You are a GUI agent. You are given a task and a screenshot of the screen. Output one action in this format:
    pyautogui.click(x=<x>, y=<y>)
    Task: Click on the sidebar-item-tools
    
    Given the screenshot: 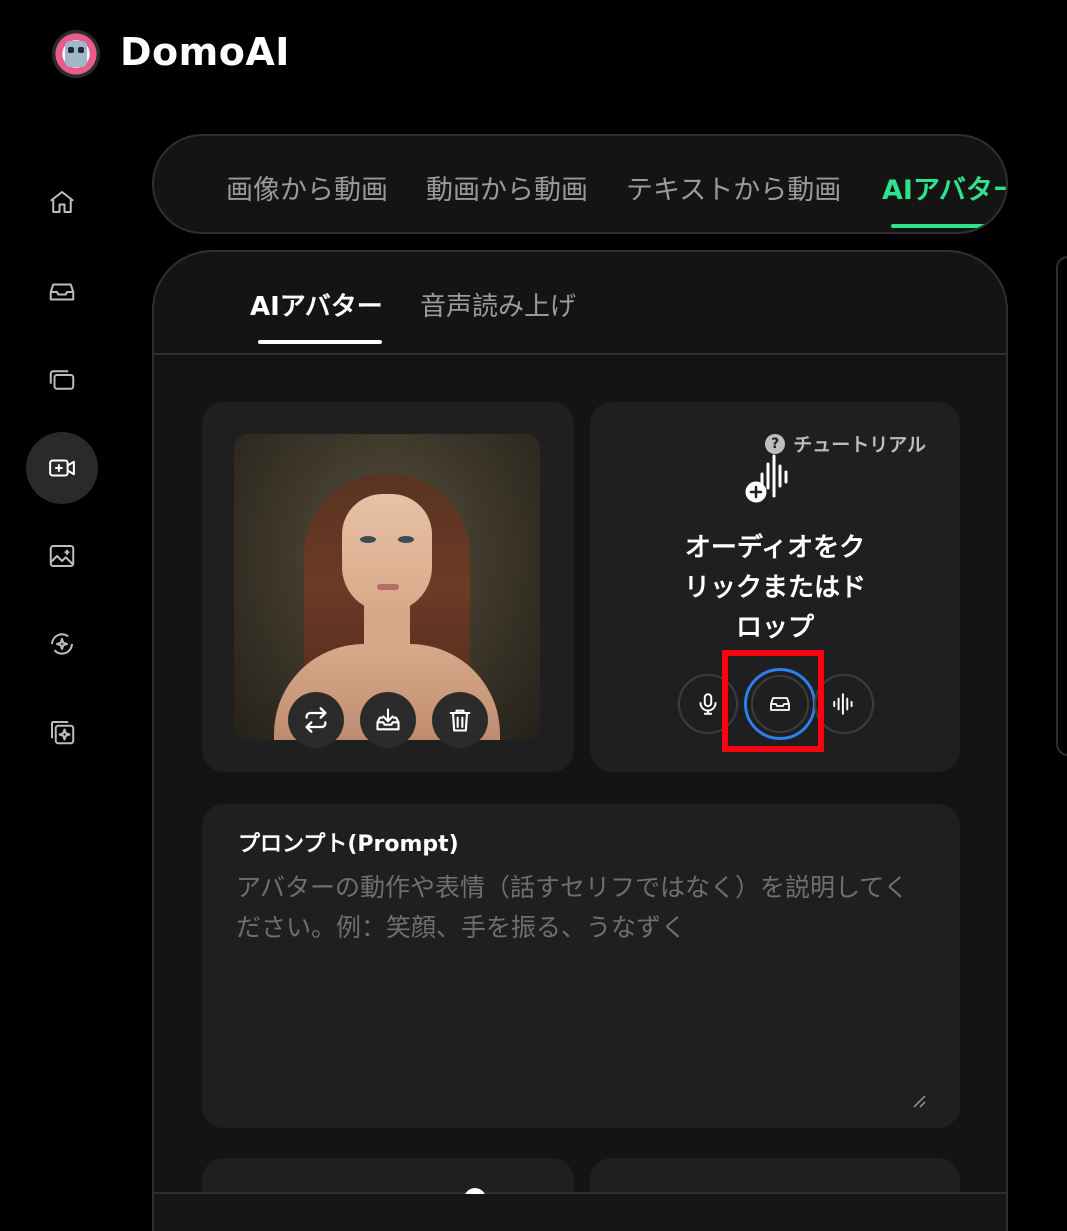 What is the action you would take?
    pyautogui.click(x=62, y=732)
    